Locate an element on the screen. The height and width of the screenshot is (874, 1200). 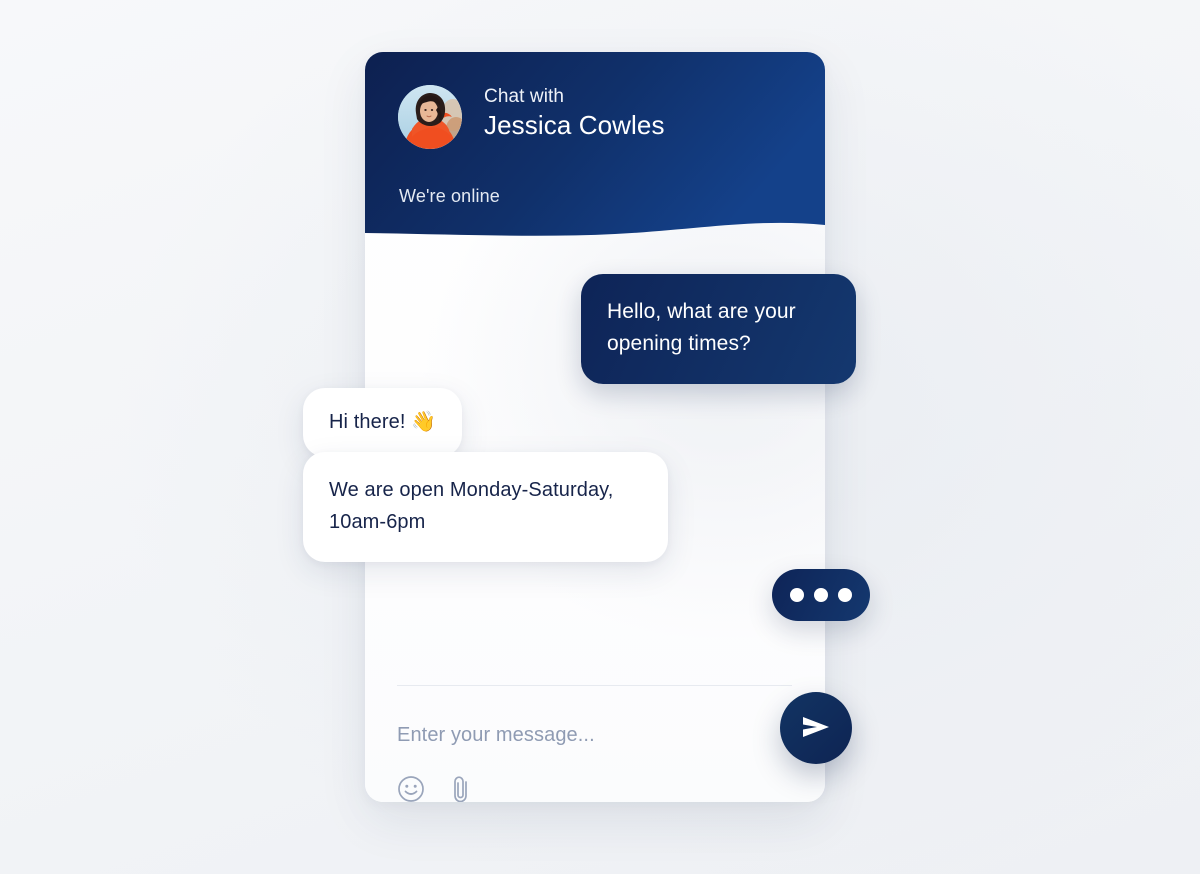
header-content: Chat with Jessica Cowles We're online is located at coordinates (595, 147).